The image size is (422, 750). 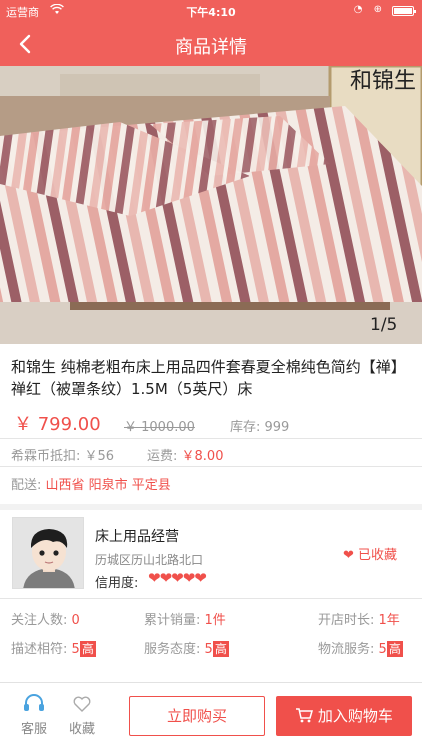 I want to click on sales-label: 累计销量:, so click(x=172, y=620).